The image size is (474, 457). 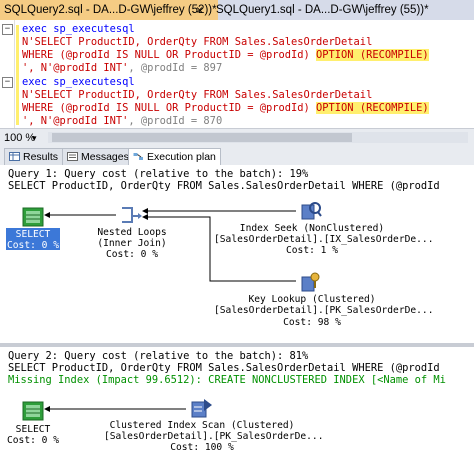 I want to click on tab-sqlquery1: SQLQuery1.sql - DA...D-GW\jeffrey (55))*, so click(x=322, y=10).